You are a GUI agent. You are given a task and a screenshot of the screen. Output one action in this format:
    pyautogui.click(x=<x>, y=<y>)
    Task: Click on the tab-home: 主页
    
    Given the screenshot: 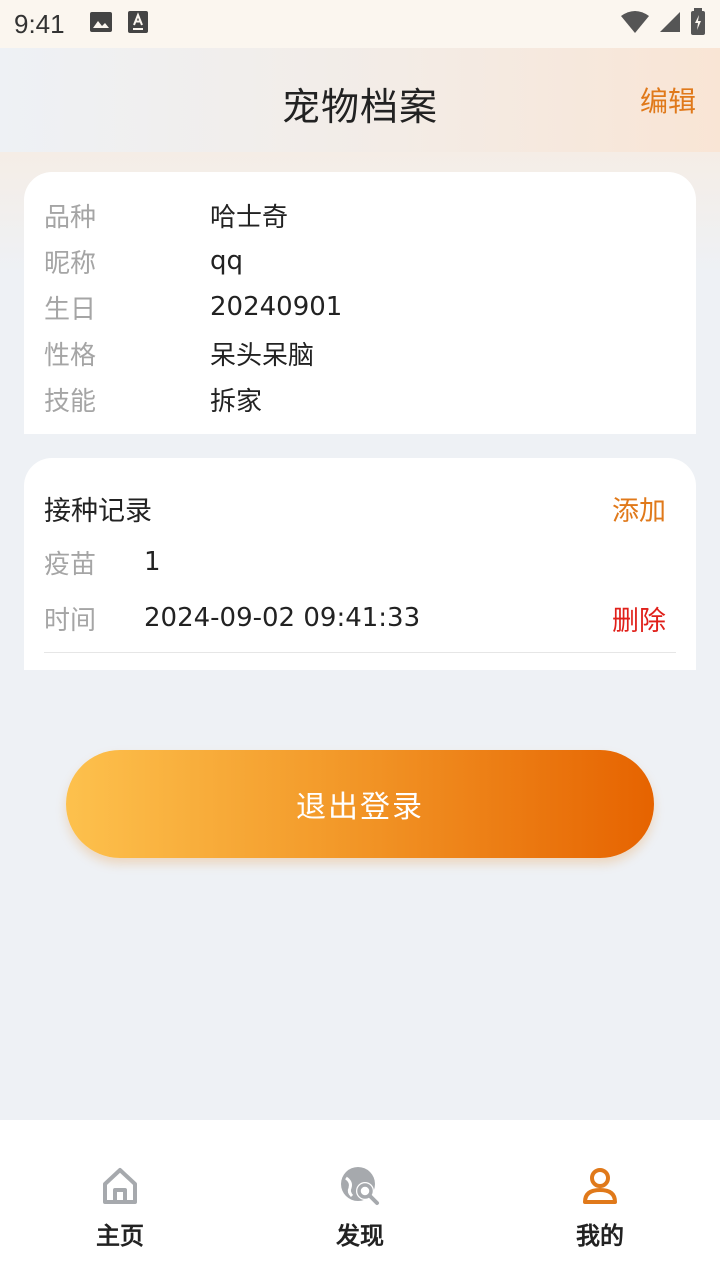 What is the action you would take?
    pyautogui.click(x=120, y=1200)
    